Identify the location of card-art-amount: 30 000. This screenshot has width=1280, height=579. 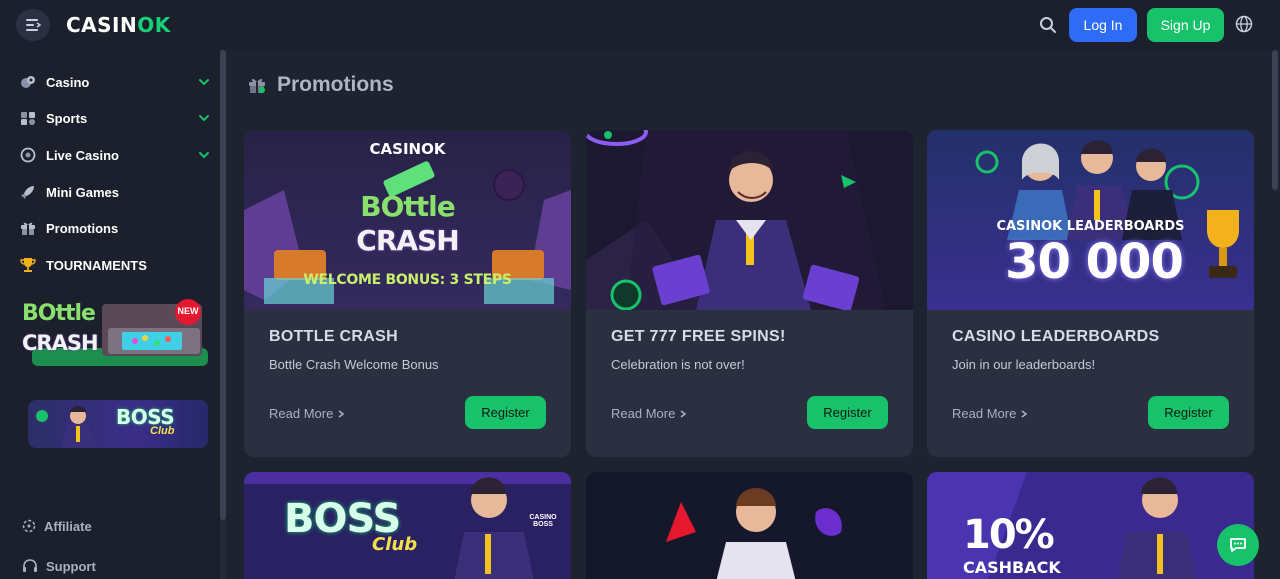
(1094, 262).